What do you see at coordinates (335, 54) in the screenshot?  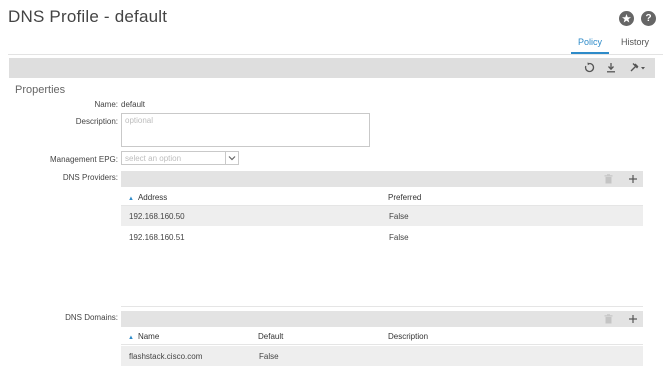 I see `tabs-divider` at bounding box center [335, 54].